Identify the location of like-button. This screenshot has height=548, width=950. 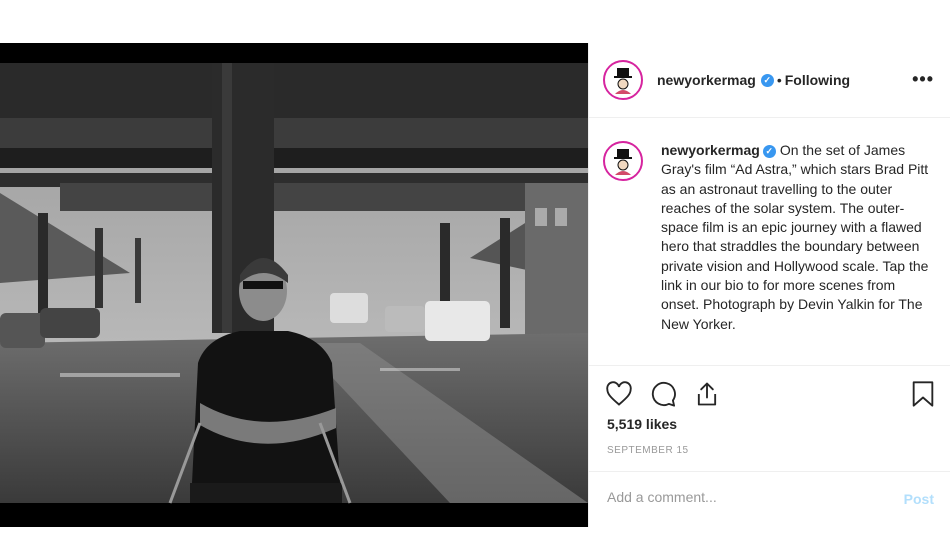
(619, 396).